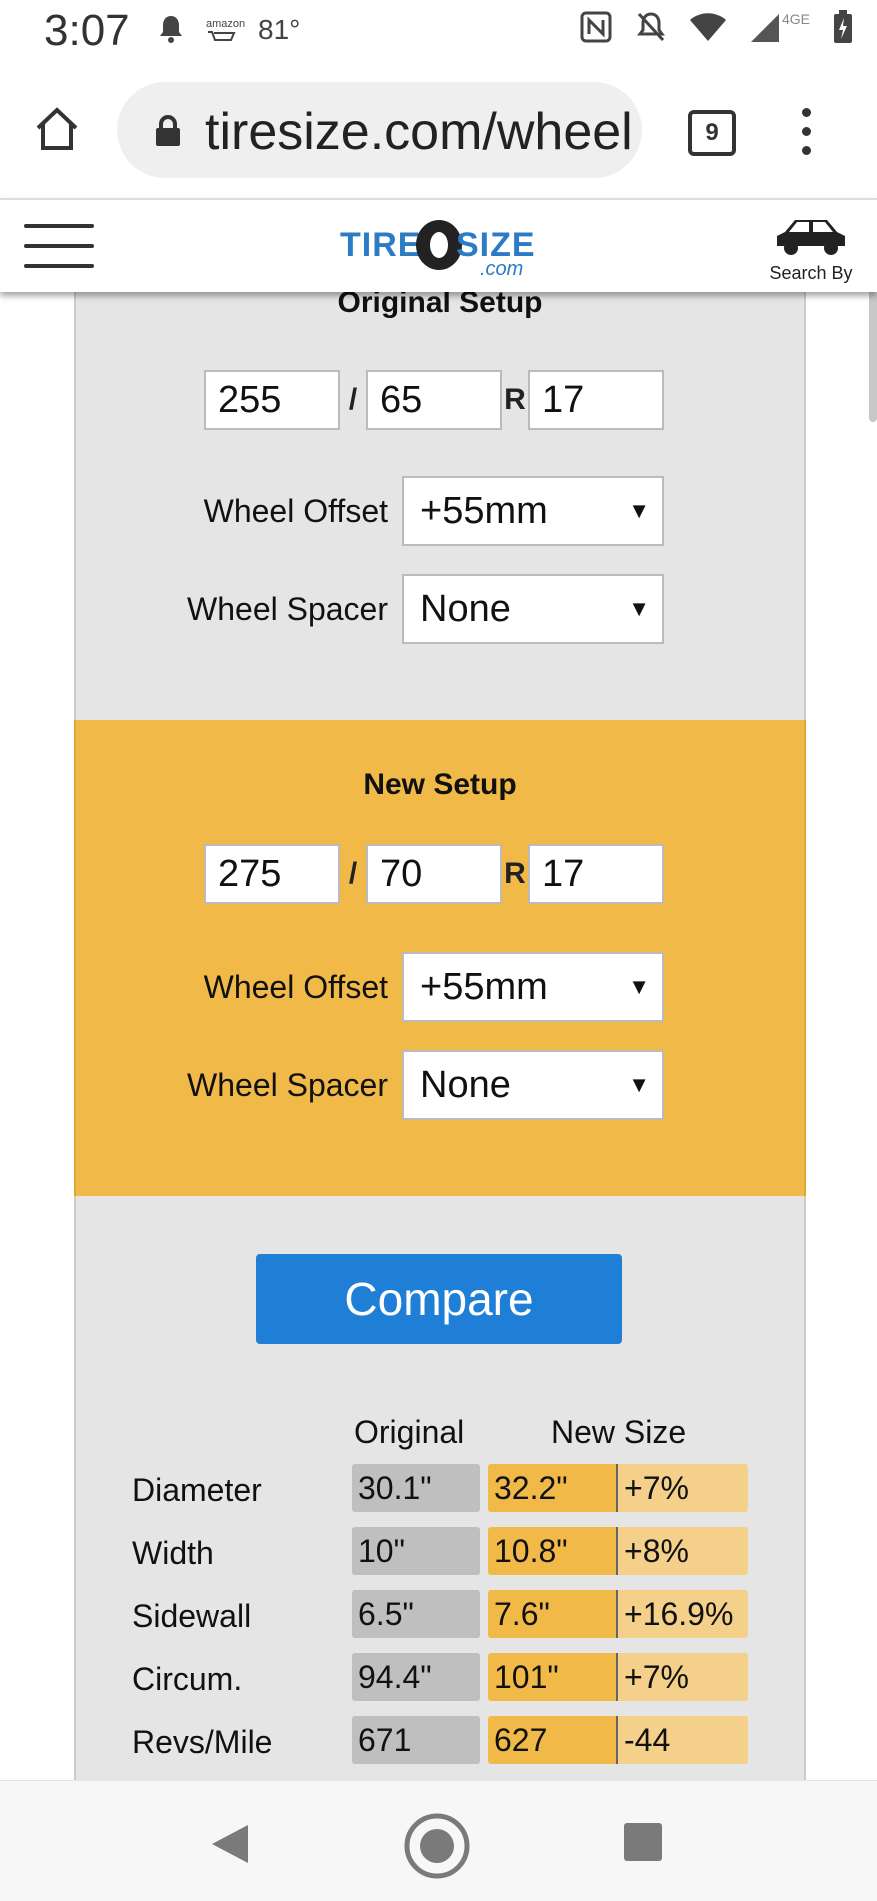 The image size is (877, 1901). What do you see at coordinates (416, 1551) in the screenshot?
I see `original-value: 10"` at bounding box center [416, 1551].